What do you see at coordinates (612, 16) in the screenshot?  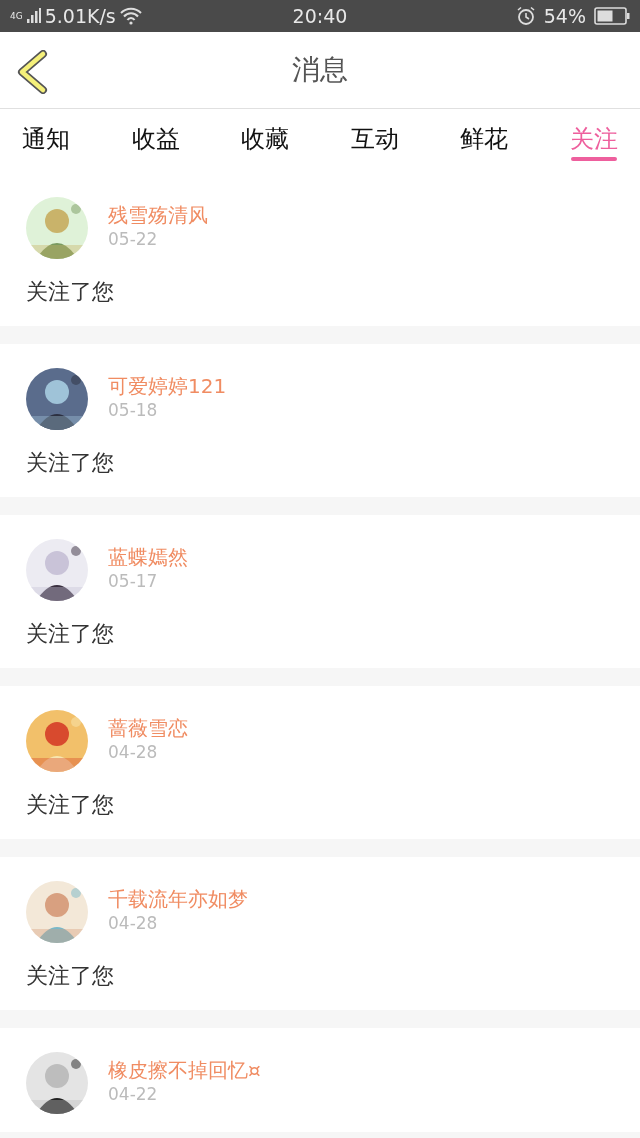 I see `battery-icon` at bounding box center [612, 16].